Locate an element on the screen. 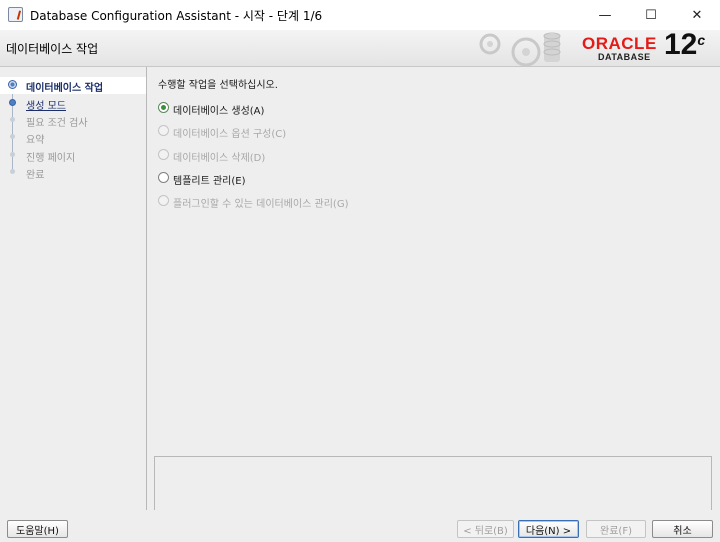 The image size is (720, 542). back-button: < 뒤로(B) is located at coordinates (485, 529).